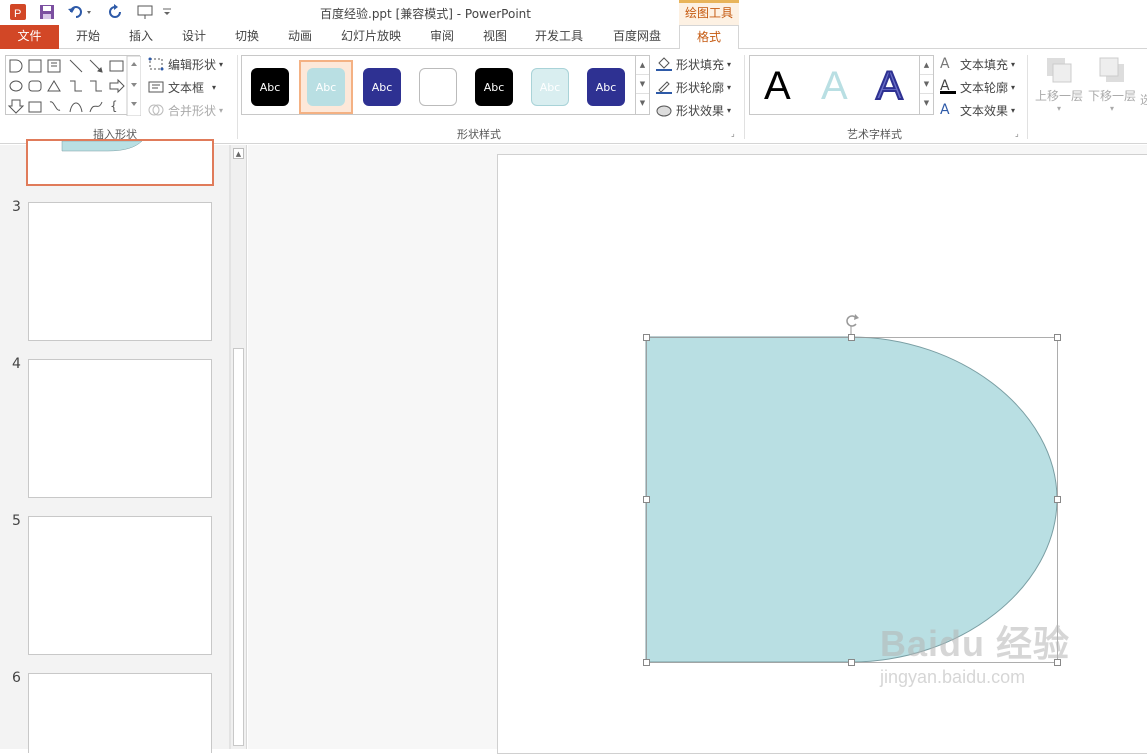 The width and height of the screenshot is (1147, 754). What do you see at coordinates (945, 110) in the screenshot?
I see `text-effects-icon: A` at bounding box center [945, 110].